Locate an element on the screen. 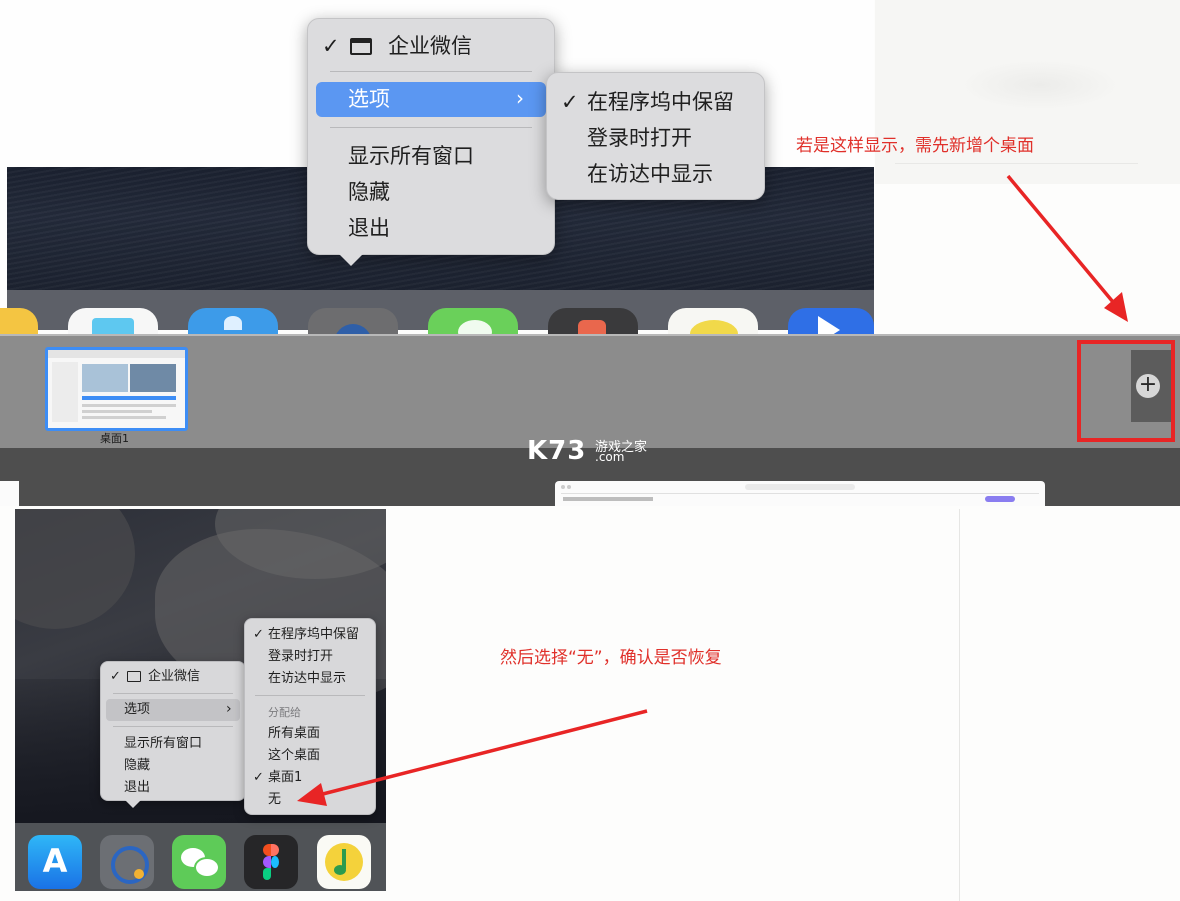  figma-icon is located at coordinates (271, 862).